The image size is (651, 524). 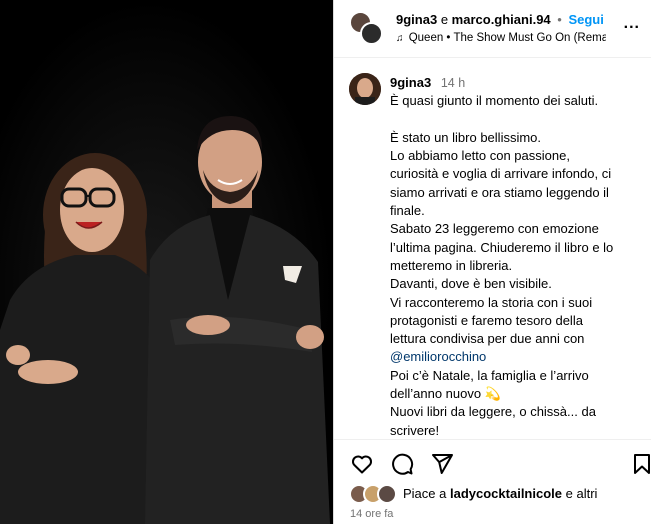 I want to click on follow-button: Segui, so click(x=585, y=19).